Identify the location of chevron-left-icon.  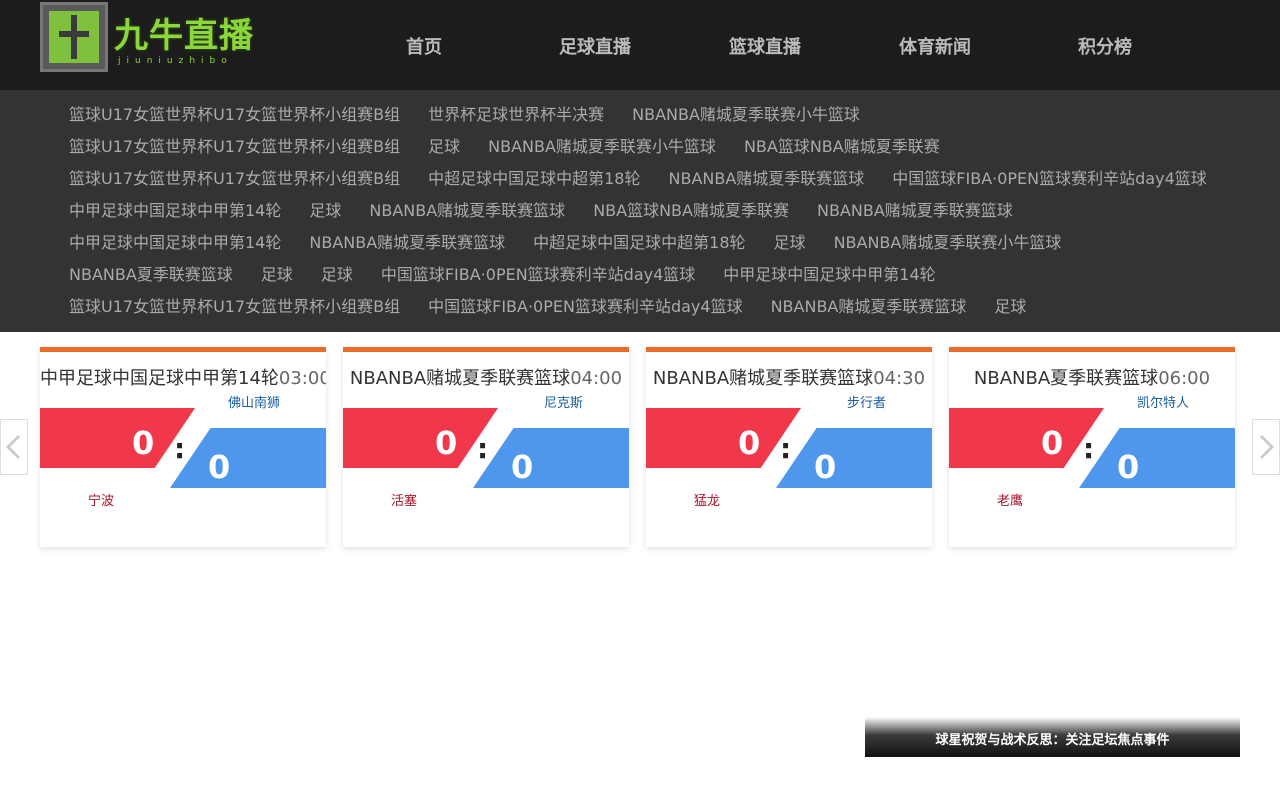
(13, 447).